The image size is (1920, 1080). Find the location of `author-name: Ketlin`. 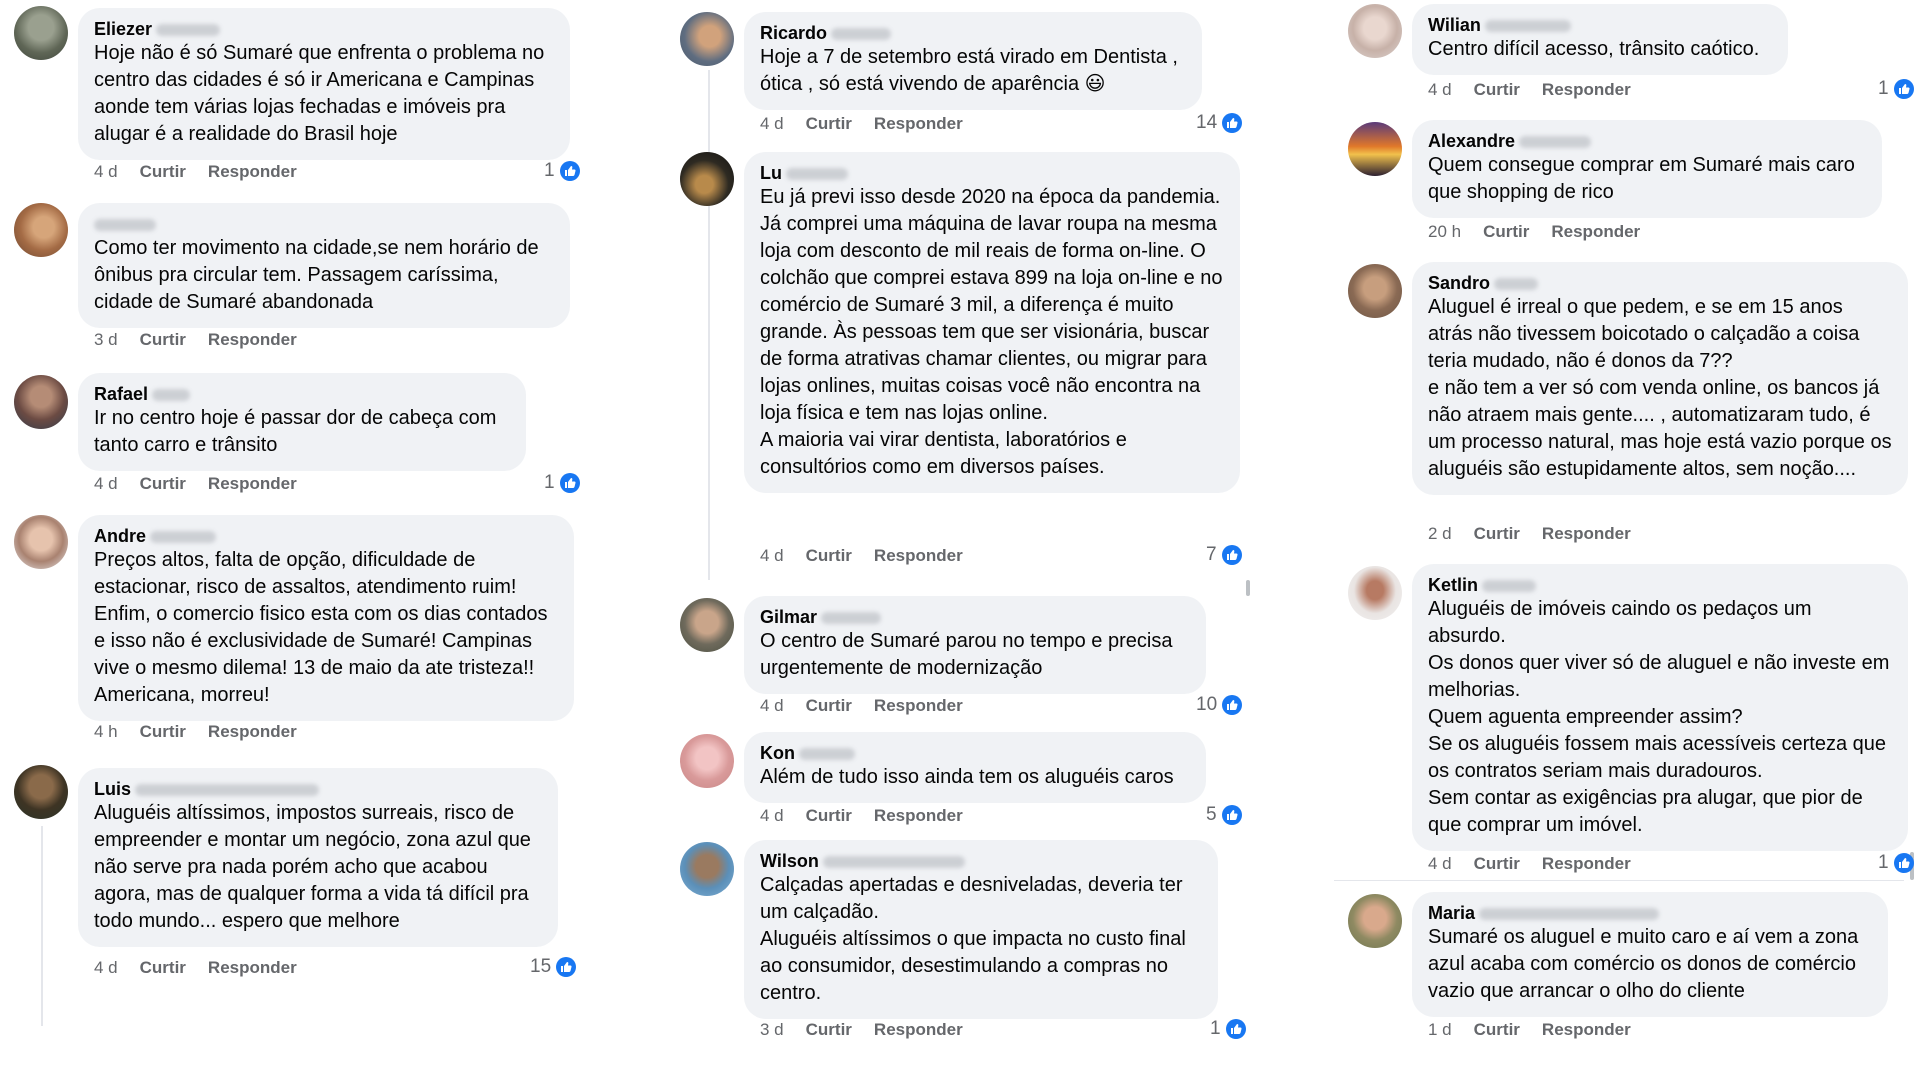

author-name: Ketlin is located at coordinates (1453, 585).